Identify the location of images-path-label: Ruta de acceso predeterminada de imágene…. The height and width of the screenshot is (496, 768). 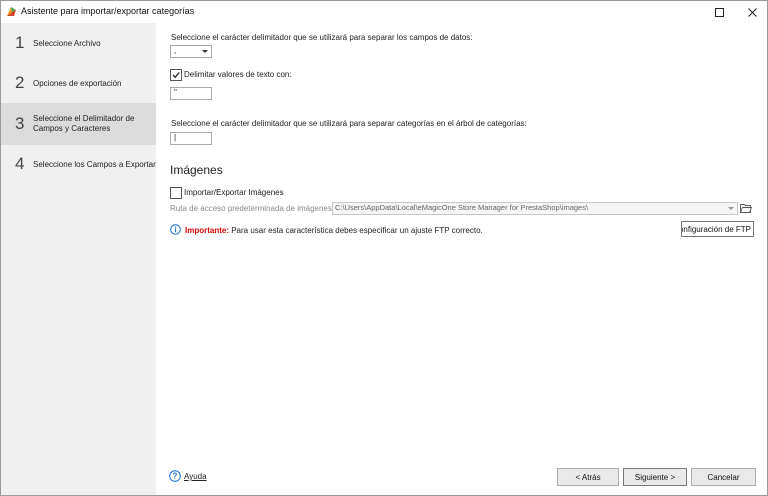
(251, 208).